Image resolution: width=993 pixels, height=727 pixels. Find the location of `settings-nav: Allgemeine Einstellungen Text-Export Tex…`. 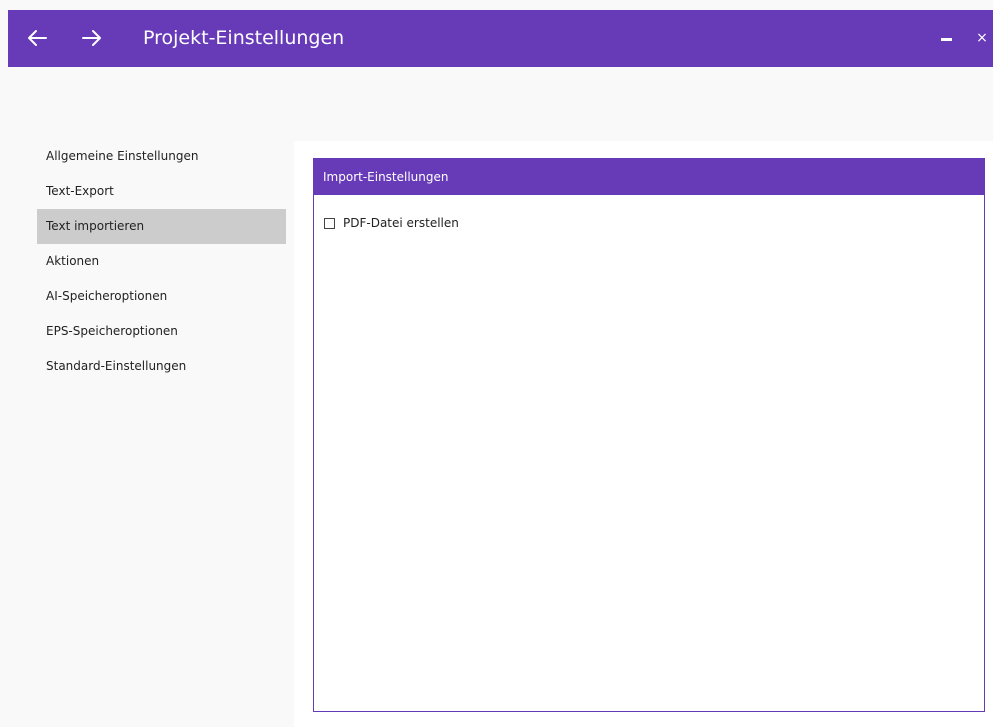

settings-nav: Allgemeine Einstellungen Text-Export Tex… is located at coordinates (161, 261).